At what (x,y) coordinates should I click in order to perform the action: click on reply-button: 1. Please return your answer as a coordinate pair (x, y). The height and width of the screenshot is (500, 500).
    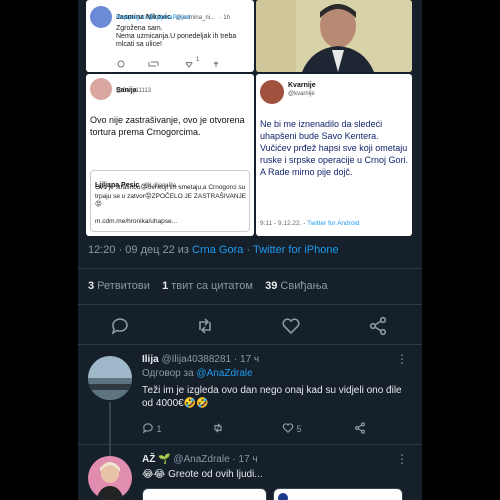
    Looking at the image, I should click on (152, 428).